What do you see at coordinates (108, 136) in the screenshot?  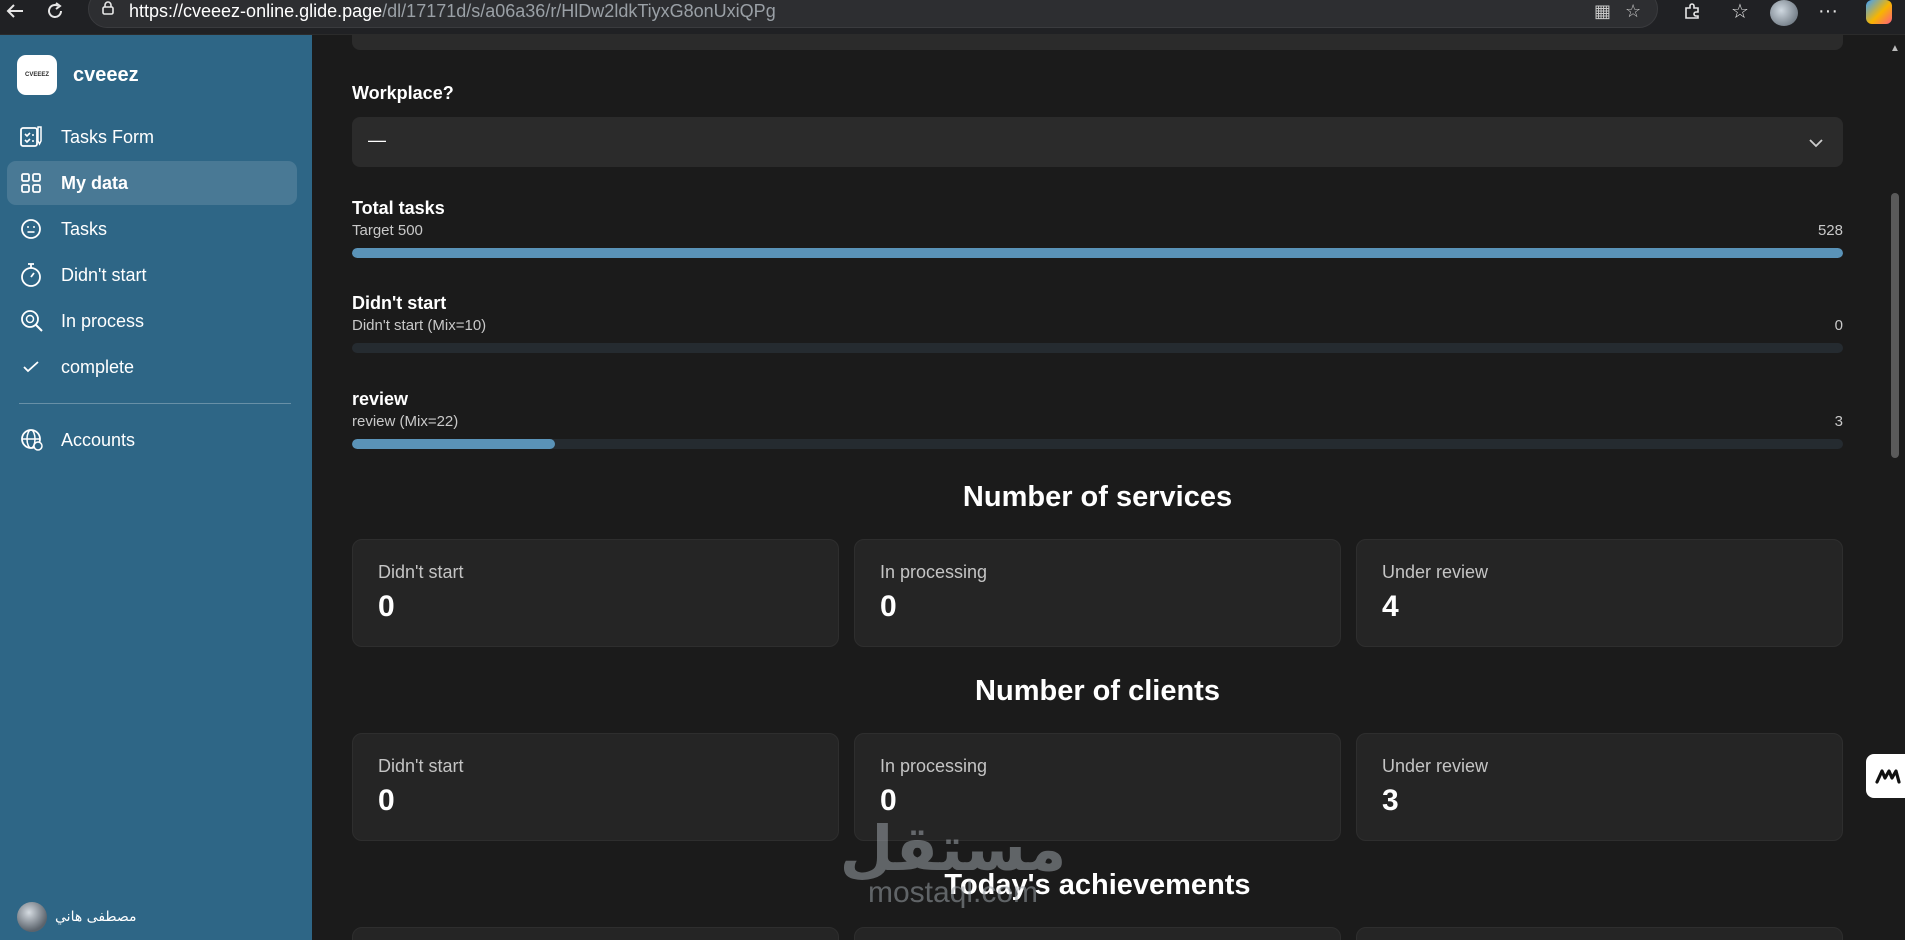 I see `sidebar-item-label: Tasks Form` at bounding box center [108, 136].